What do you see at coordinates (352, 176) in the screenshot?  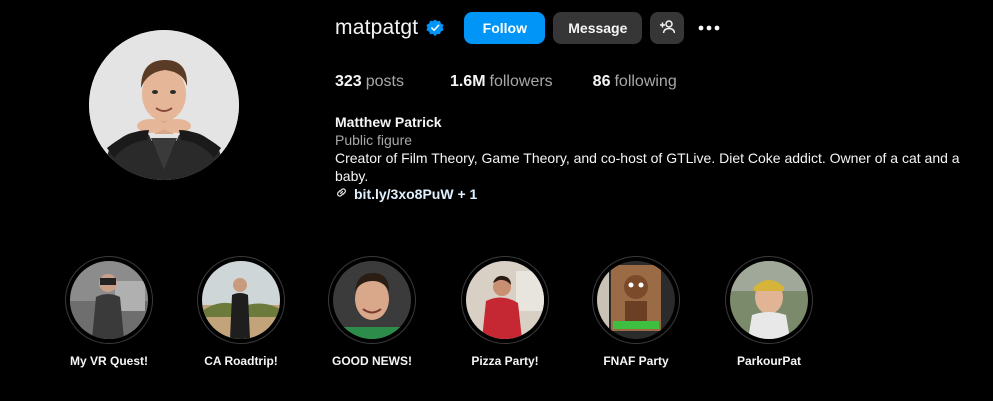 I see `bio-text-line-2: baby.` at bounding box center [352, 176].